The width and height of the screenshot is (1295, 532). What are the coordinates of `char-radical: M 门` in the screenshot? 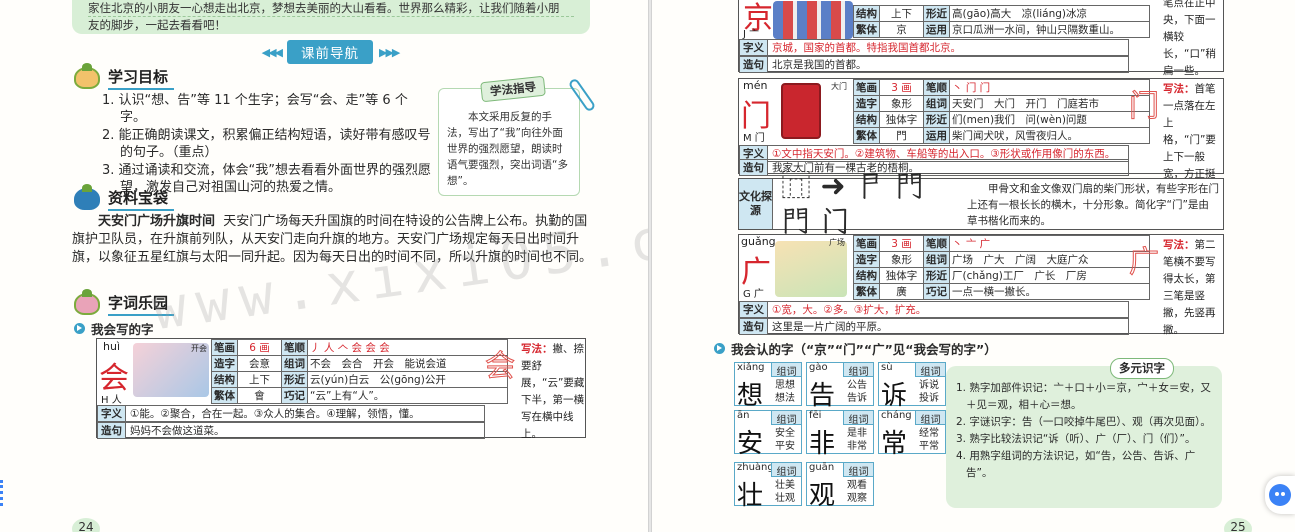 It's located at (754, 138).